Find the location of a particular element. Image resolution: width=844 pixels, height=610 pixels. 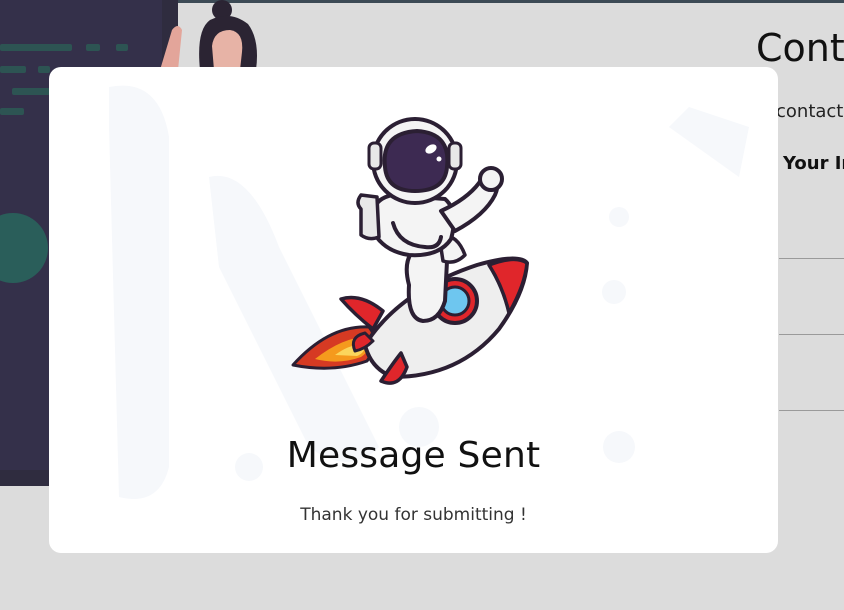

contact-subtitle: contact is located at coordinates (810, 111).